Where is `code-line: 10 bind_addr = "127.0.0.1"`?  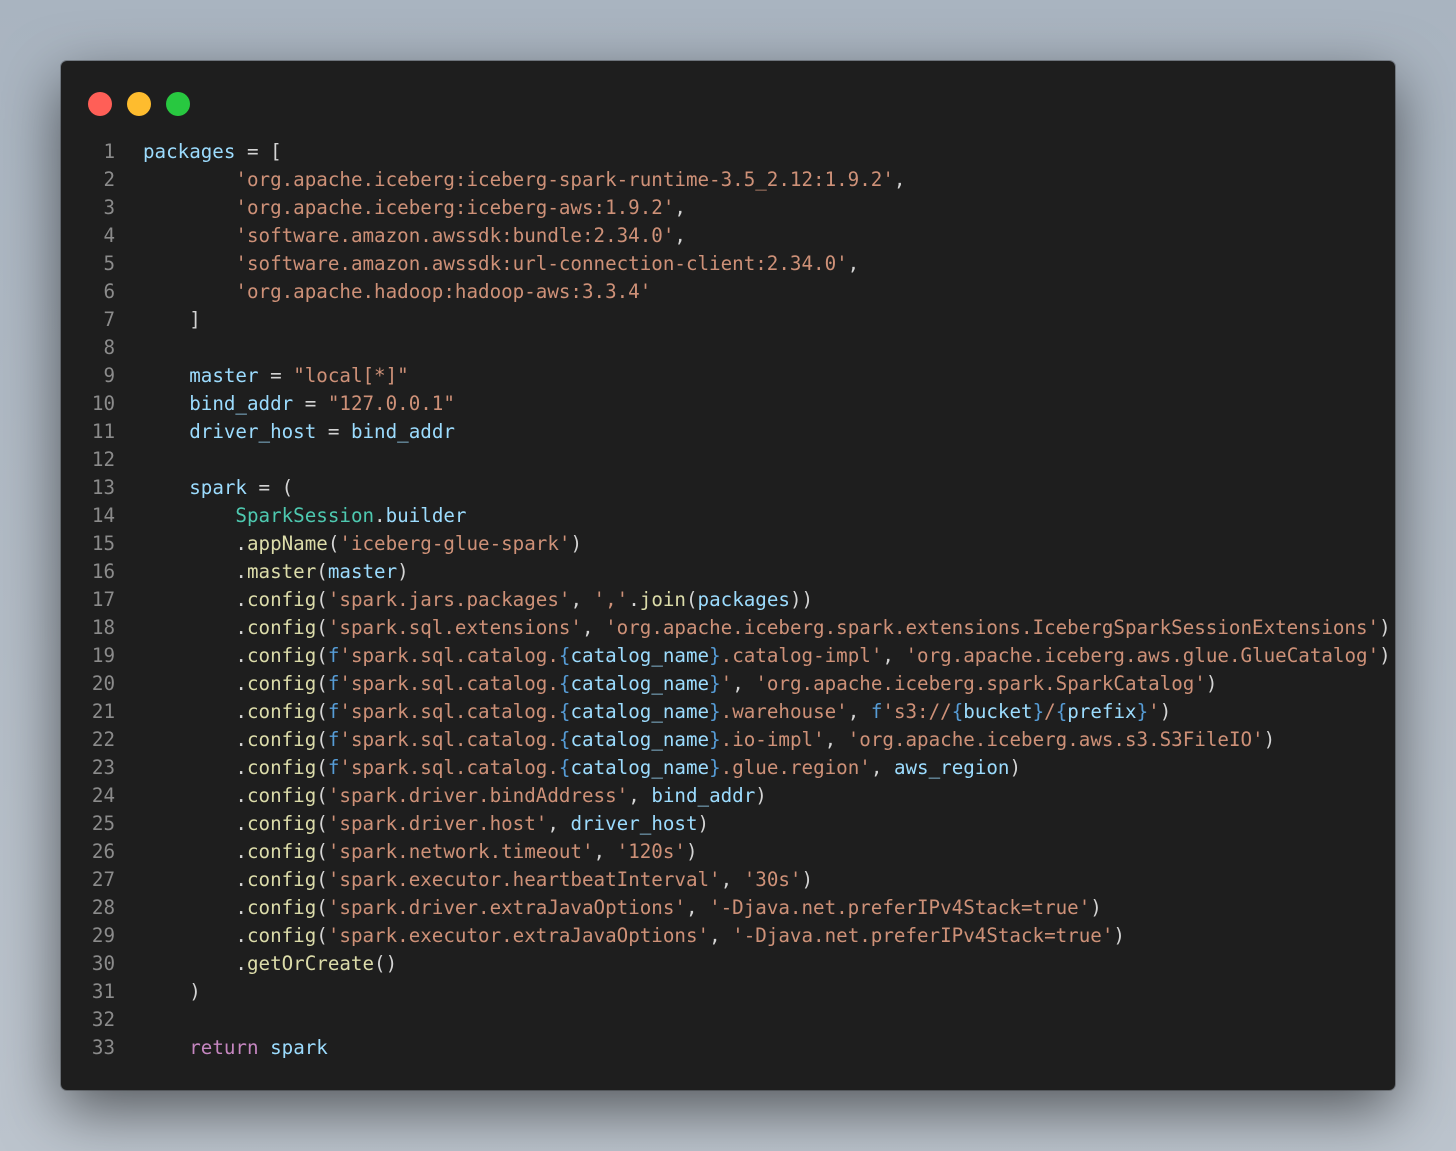
code-line: 10 bind_addr = "127.0.0.1" is located at coordinates (728, 404).